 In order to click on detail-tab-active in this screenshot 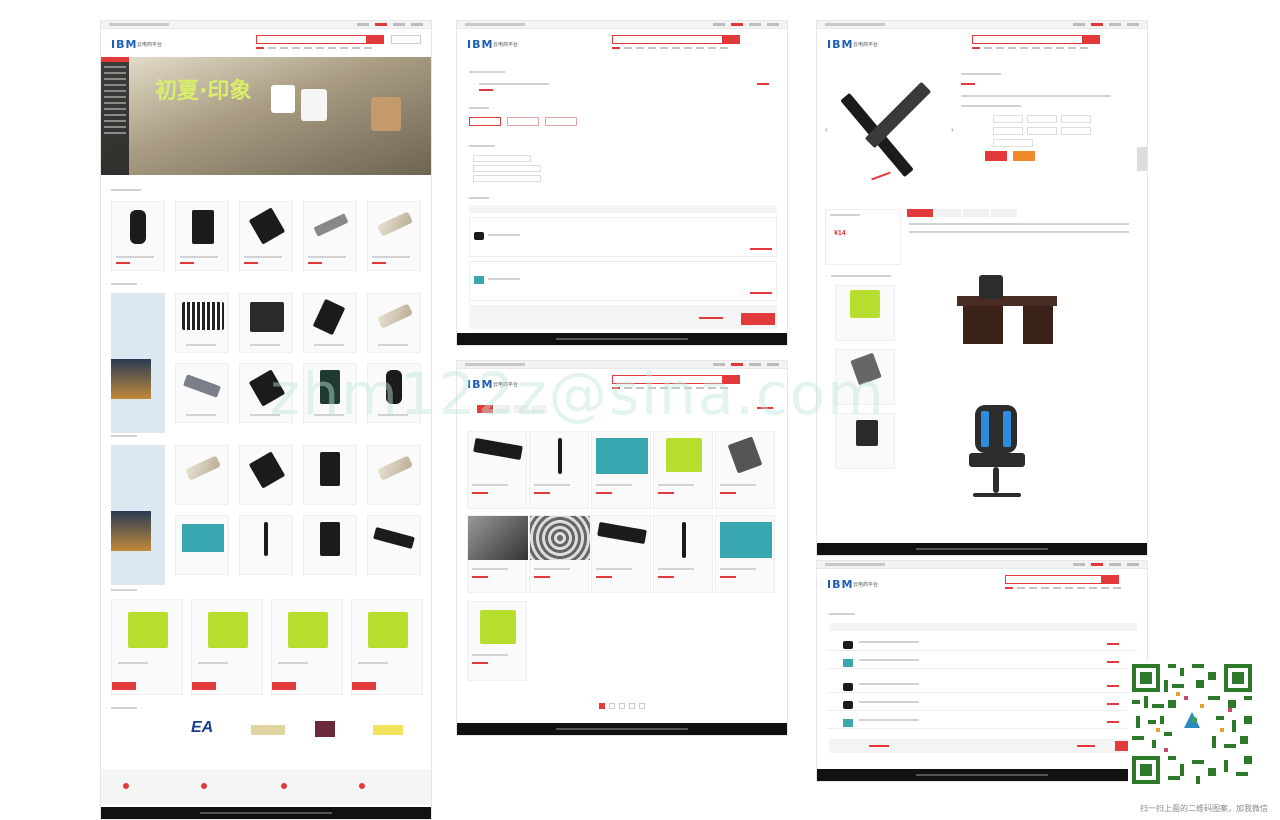, I will do `click(920, 213)`.